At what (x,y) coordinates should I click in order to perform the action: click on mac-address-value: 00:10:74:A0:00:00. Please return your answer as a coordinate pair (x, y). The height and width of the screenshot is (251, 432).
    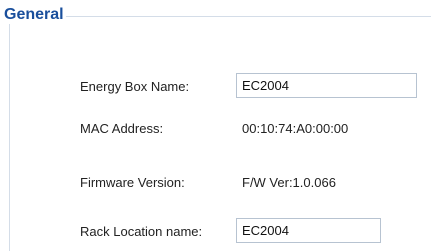
    Looking at the image, I should click on (295, 128).